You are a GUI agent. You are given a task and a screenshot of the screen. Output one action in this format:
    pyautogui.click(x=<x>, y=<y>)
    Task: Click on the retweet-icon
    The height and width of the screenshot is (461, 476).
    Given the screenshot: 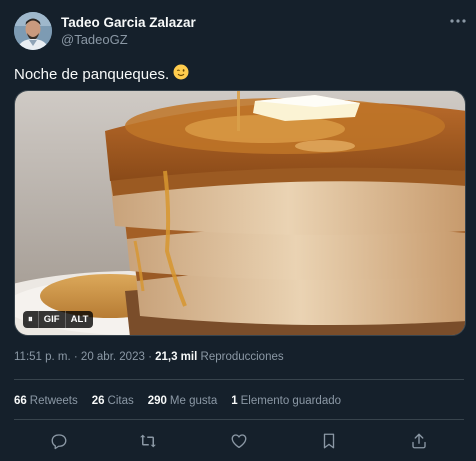 What is the action you would take?
    pyautogui.click(x=148, y=441)
    